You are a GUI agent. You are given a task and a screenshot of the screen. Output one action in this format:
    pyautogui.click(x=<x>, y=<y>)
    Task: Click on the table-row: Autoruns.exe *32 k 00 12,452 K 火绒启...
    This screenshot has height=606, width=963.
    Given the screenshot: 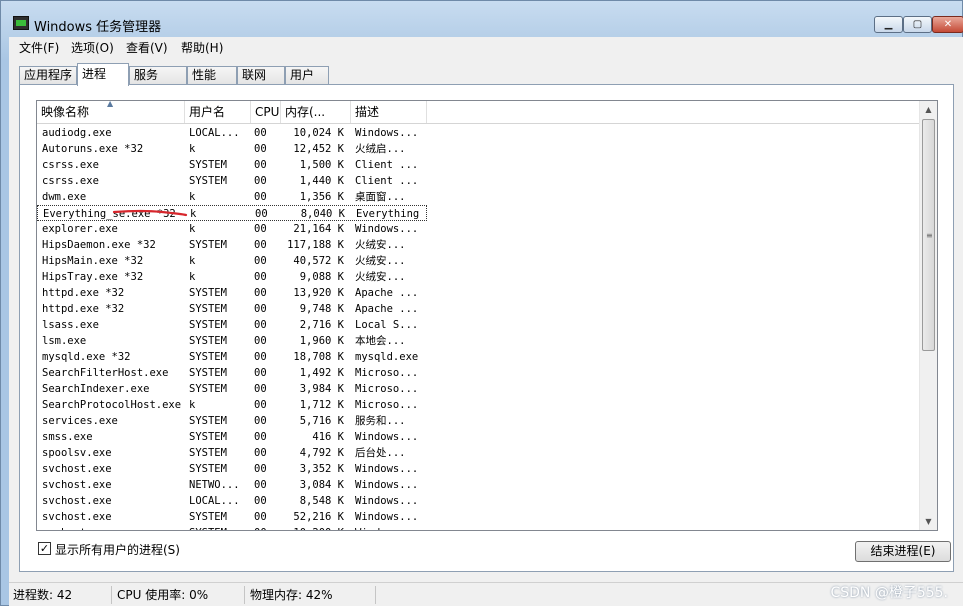 What is the action you would take?
    pyautogui.click(x=232, y=149)
    